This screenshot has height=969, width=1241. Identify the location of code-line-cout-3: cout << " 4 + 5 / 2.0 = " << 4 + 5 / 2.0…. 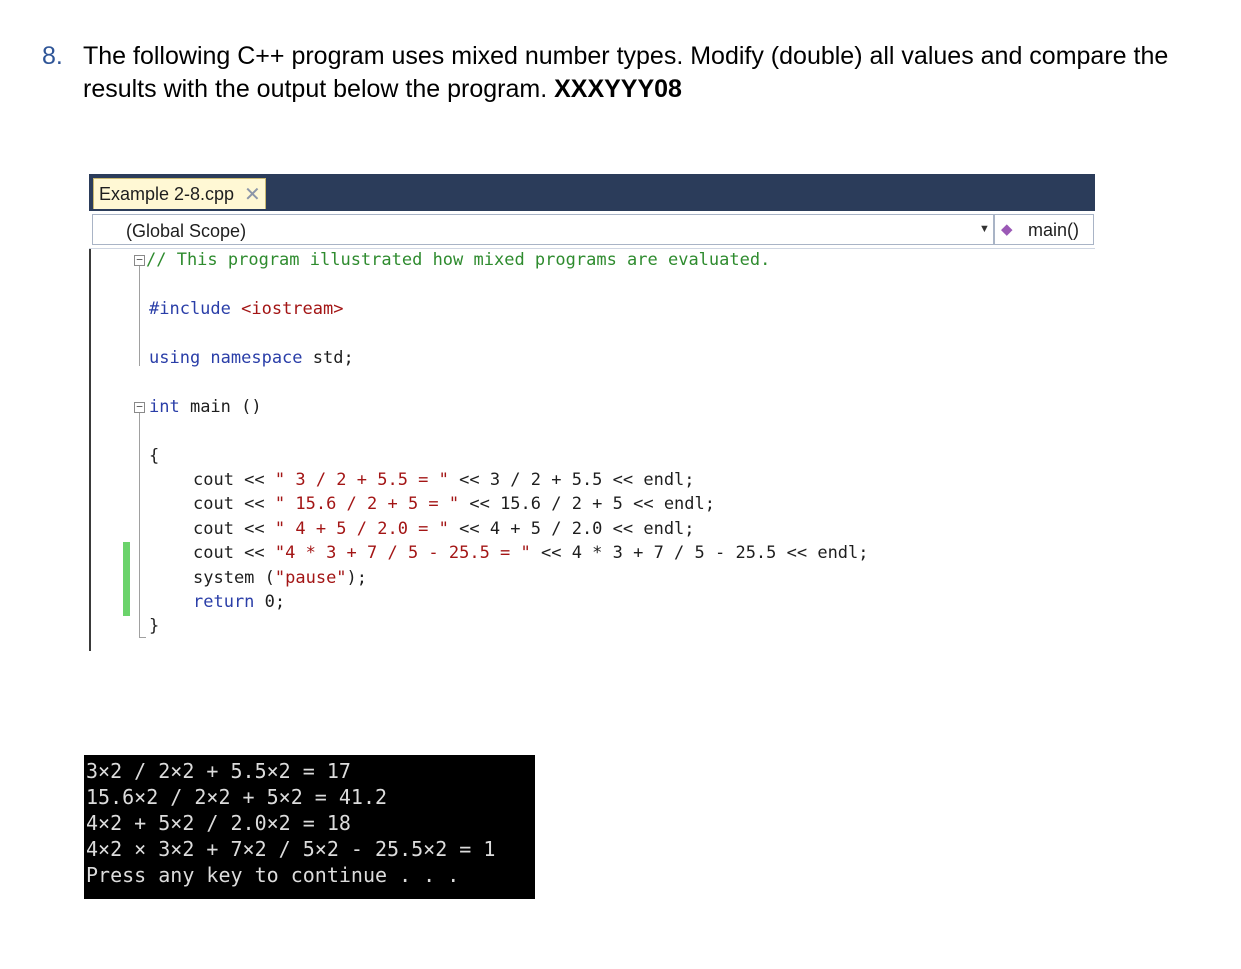
(444, 529).